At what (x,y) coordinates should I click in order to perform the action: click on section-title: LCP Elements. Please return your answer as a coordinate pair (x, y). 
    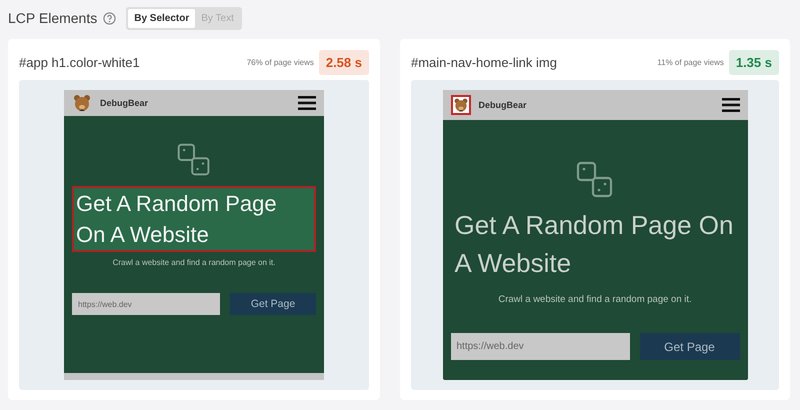
    Looking at the image, I should click on (53, 18).